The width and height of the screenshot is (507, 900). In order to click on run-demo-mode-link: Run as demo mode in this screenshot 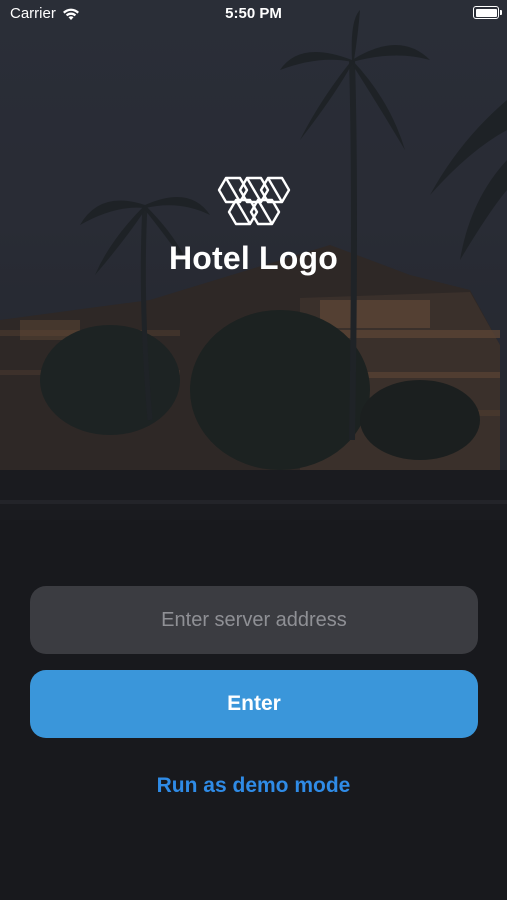, I will do `click(253, 786)`.